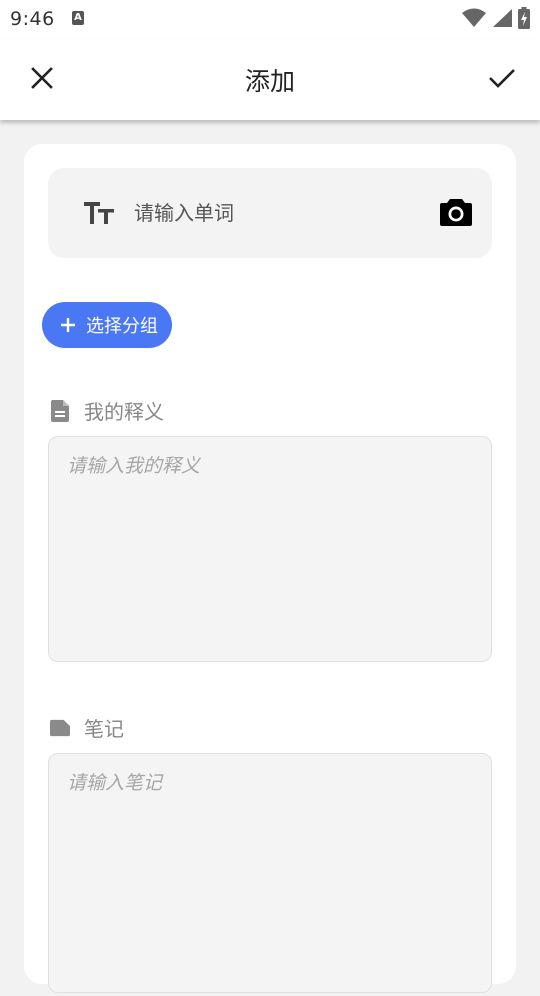  What do you see at coordinates (104, 729) in the screenshot?
I see `notes-label-text: 笔记` at bounding box center [104, 729].